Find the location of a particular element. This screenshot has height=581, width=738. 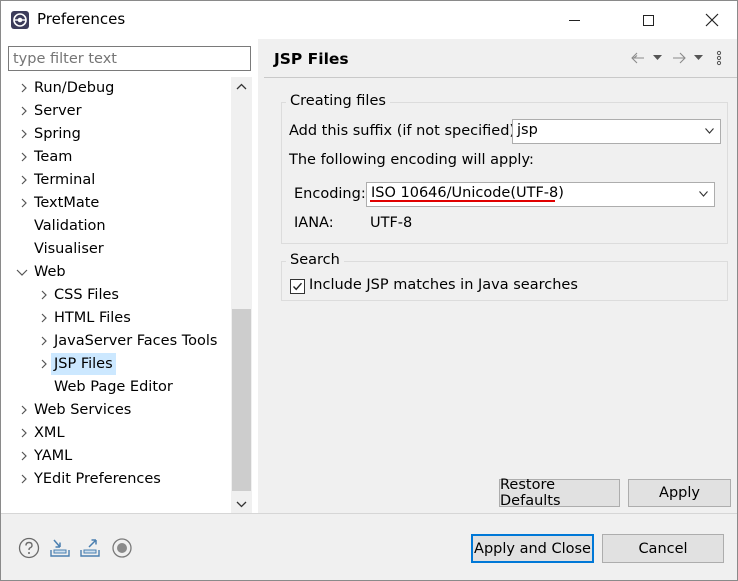

record-icon is located at coordinates (122, 548).